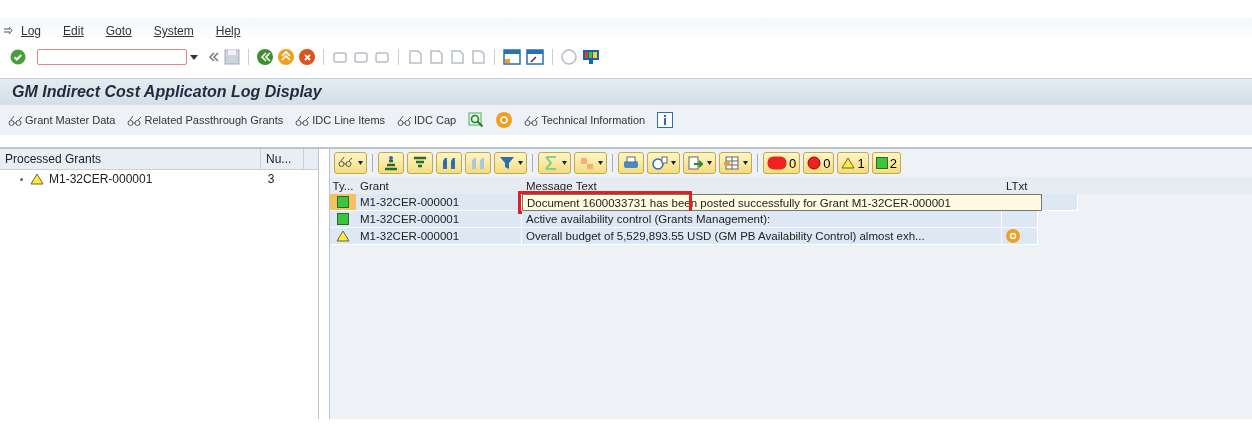 The height and width of the screenshot is (444, 1252). Describe the element at coordinates (660, 163) in the screenshot. I see `views-icon` at that location.